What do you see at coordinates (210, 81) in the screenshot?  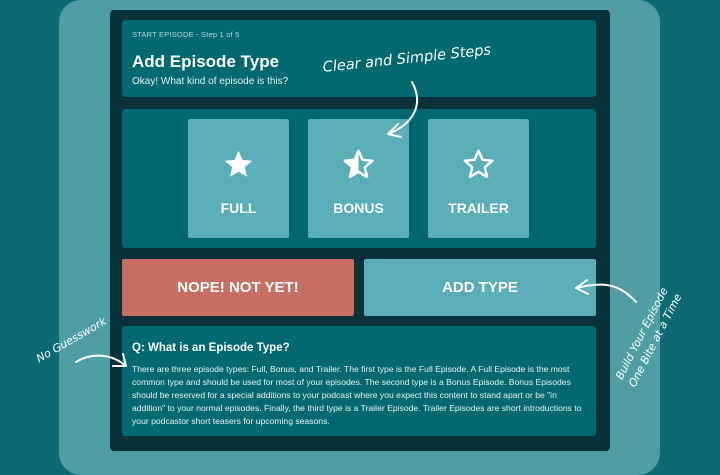 I see `page-subtitle: Okay! What kind of episode is this?` at bounding box center [210, 81].